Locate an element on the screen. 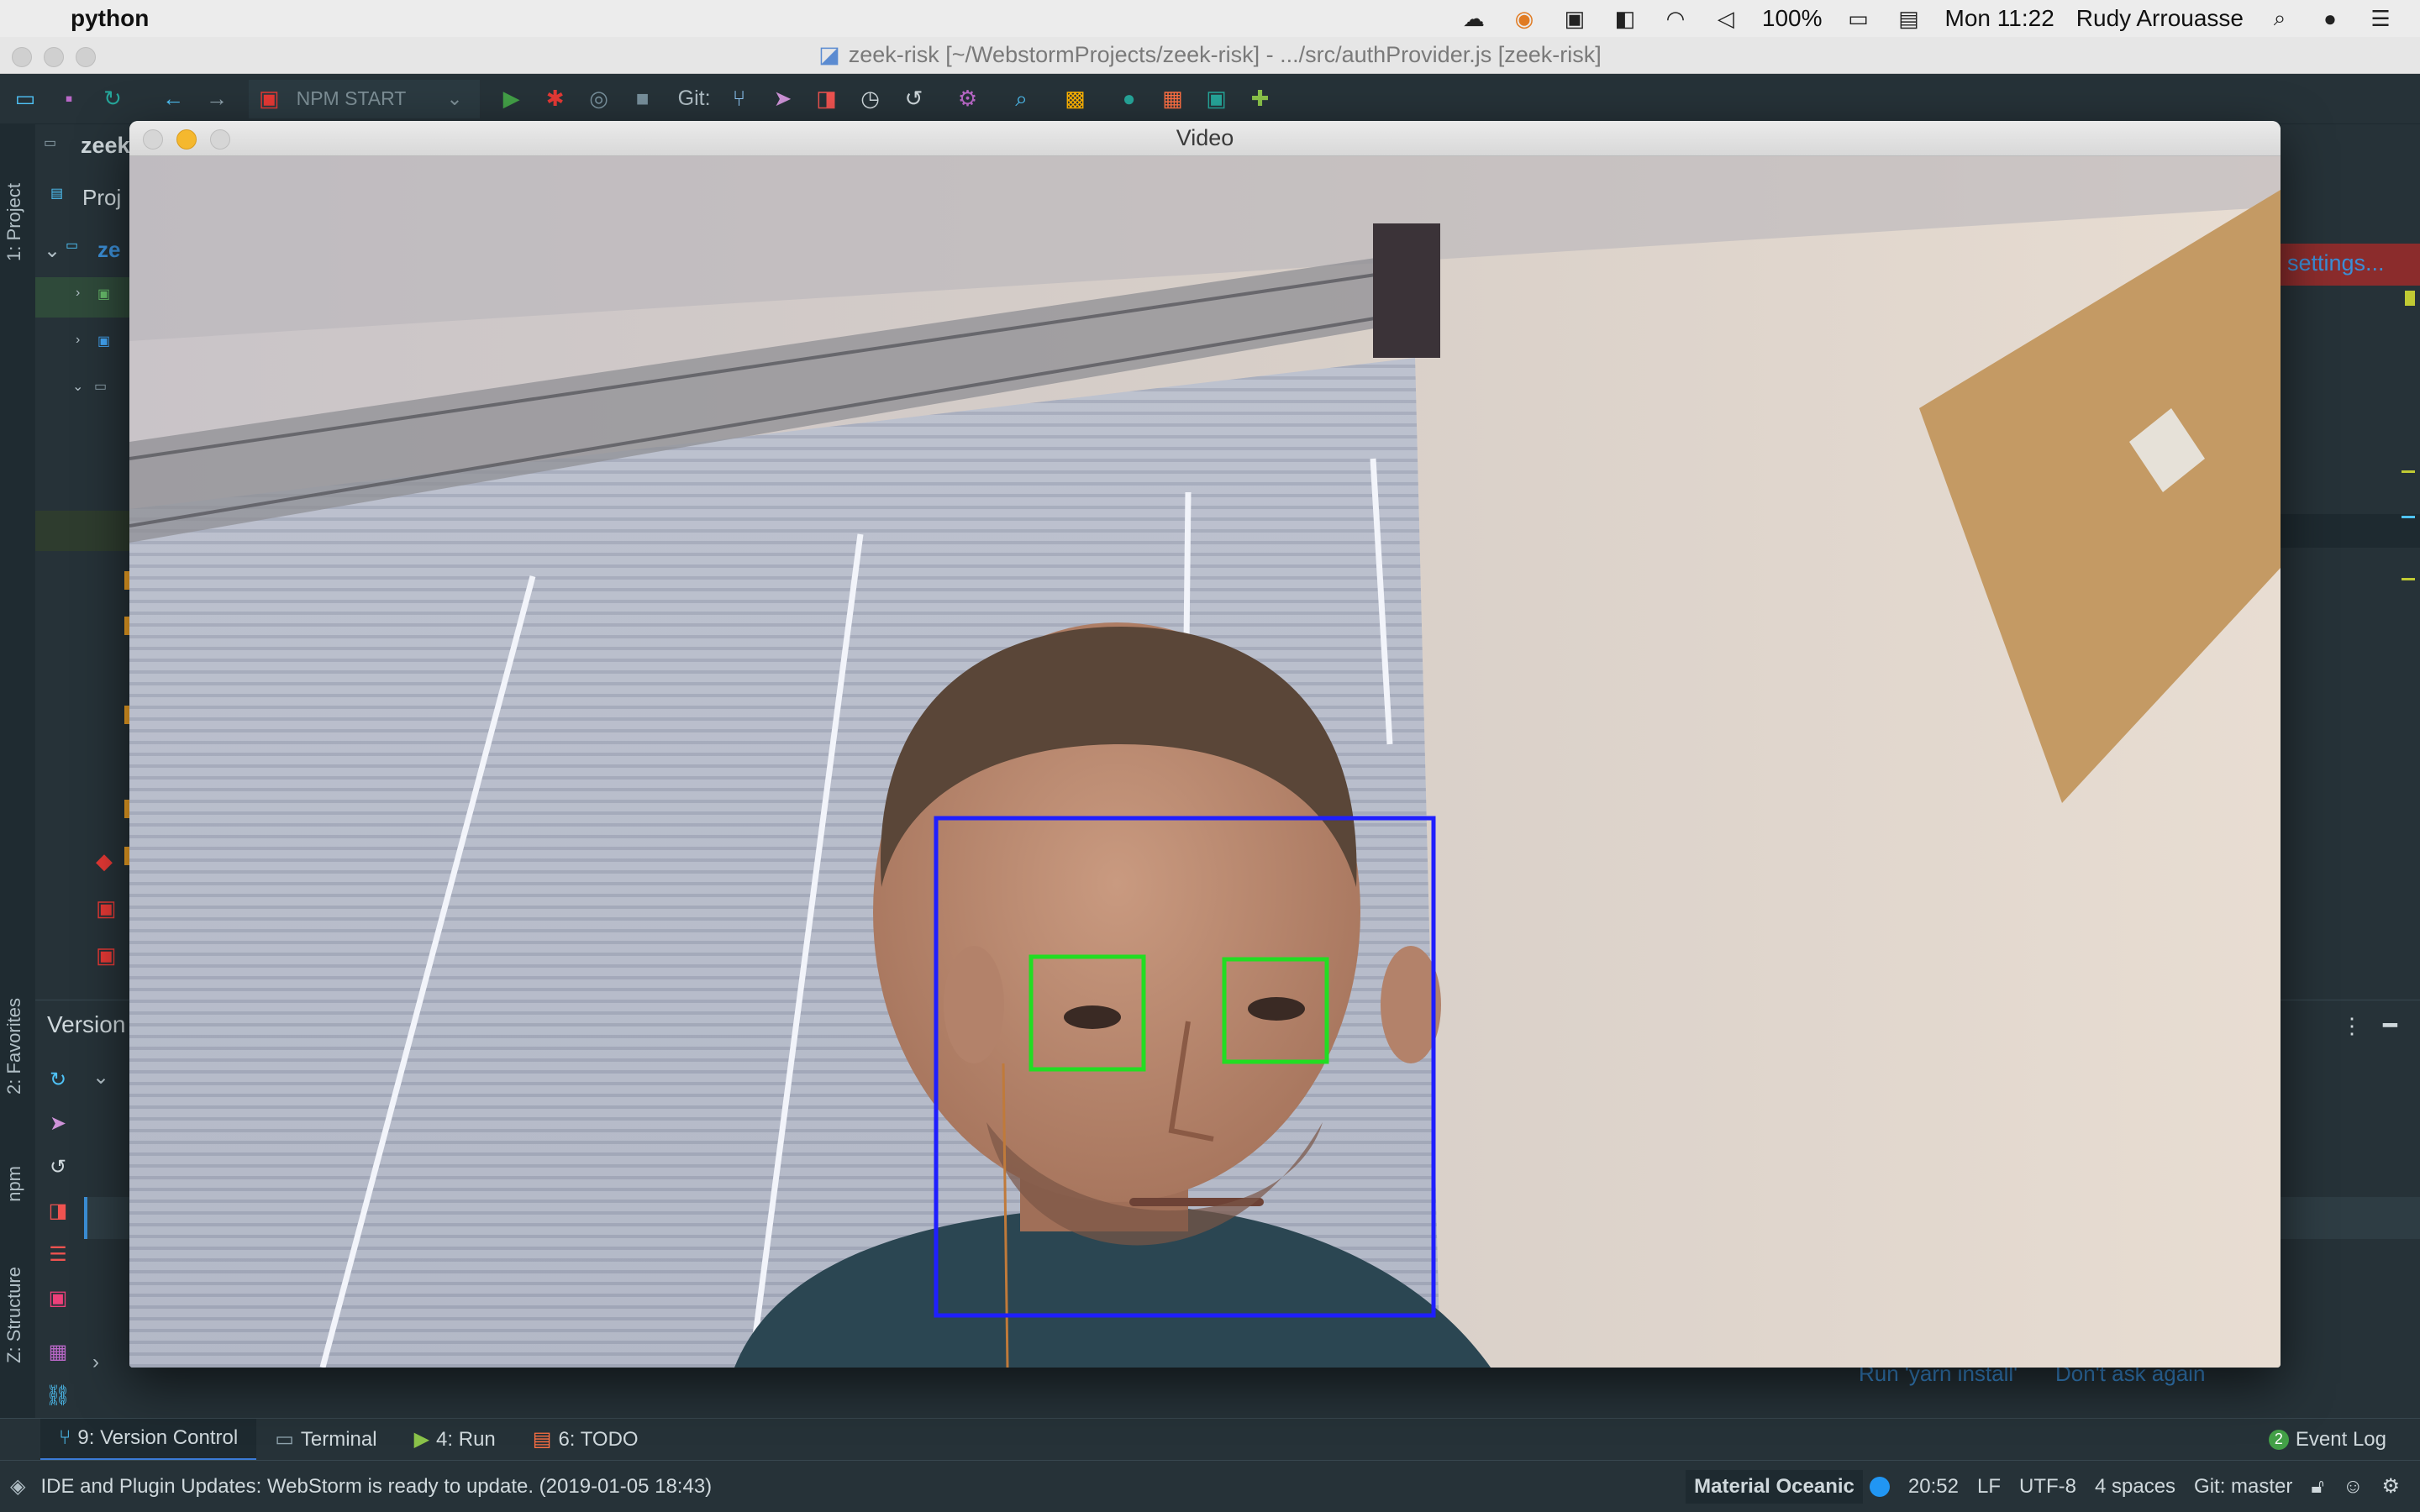 The height and width of the screenshot is (1512, 2420). tab-todo: ▤ 6: TODO is located at coordinates (585, 1440).